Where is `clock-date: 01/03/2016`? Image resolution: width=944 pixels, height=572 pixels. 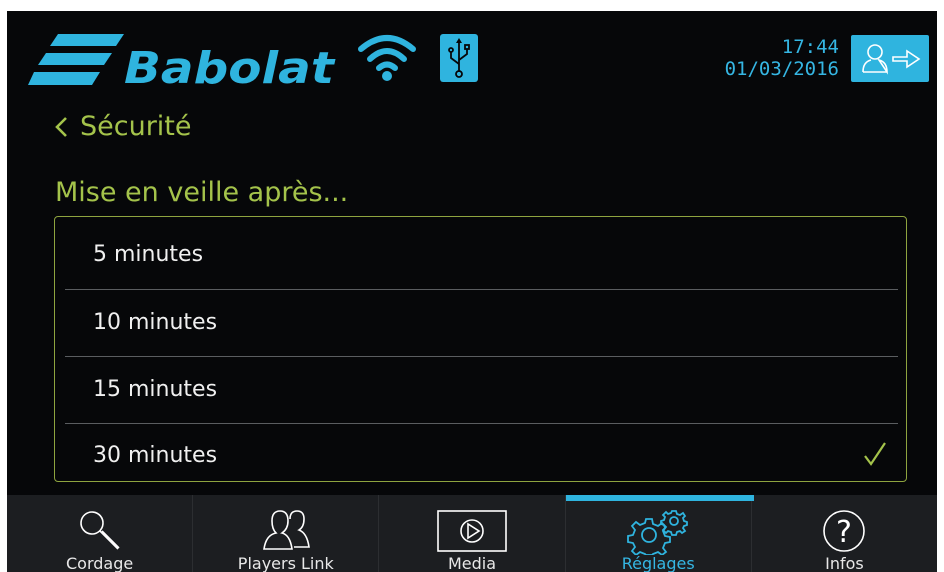
clock-date: 01/03/2016 is located at coordinates (781, 69).